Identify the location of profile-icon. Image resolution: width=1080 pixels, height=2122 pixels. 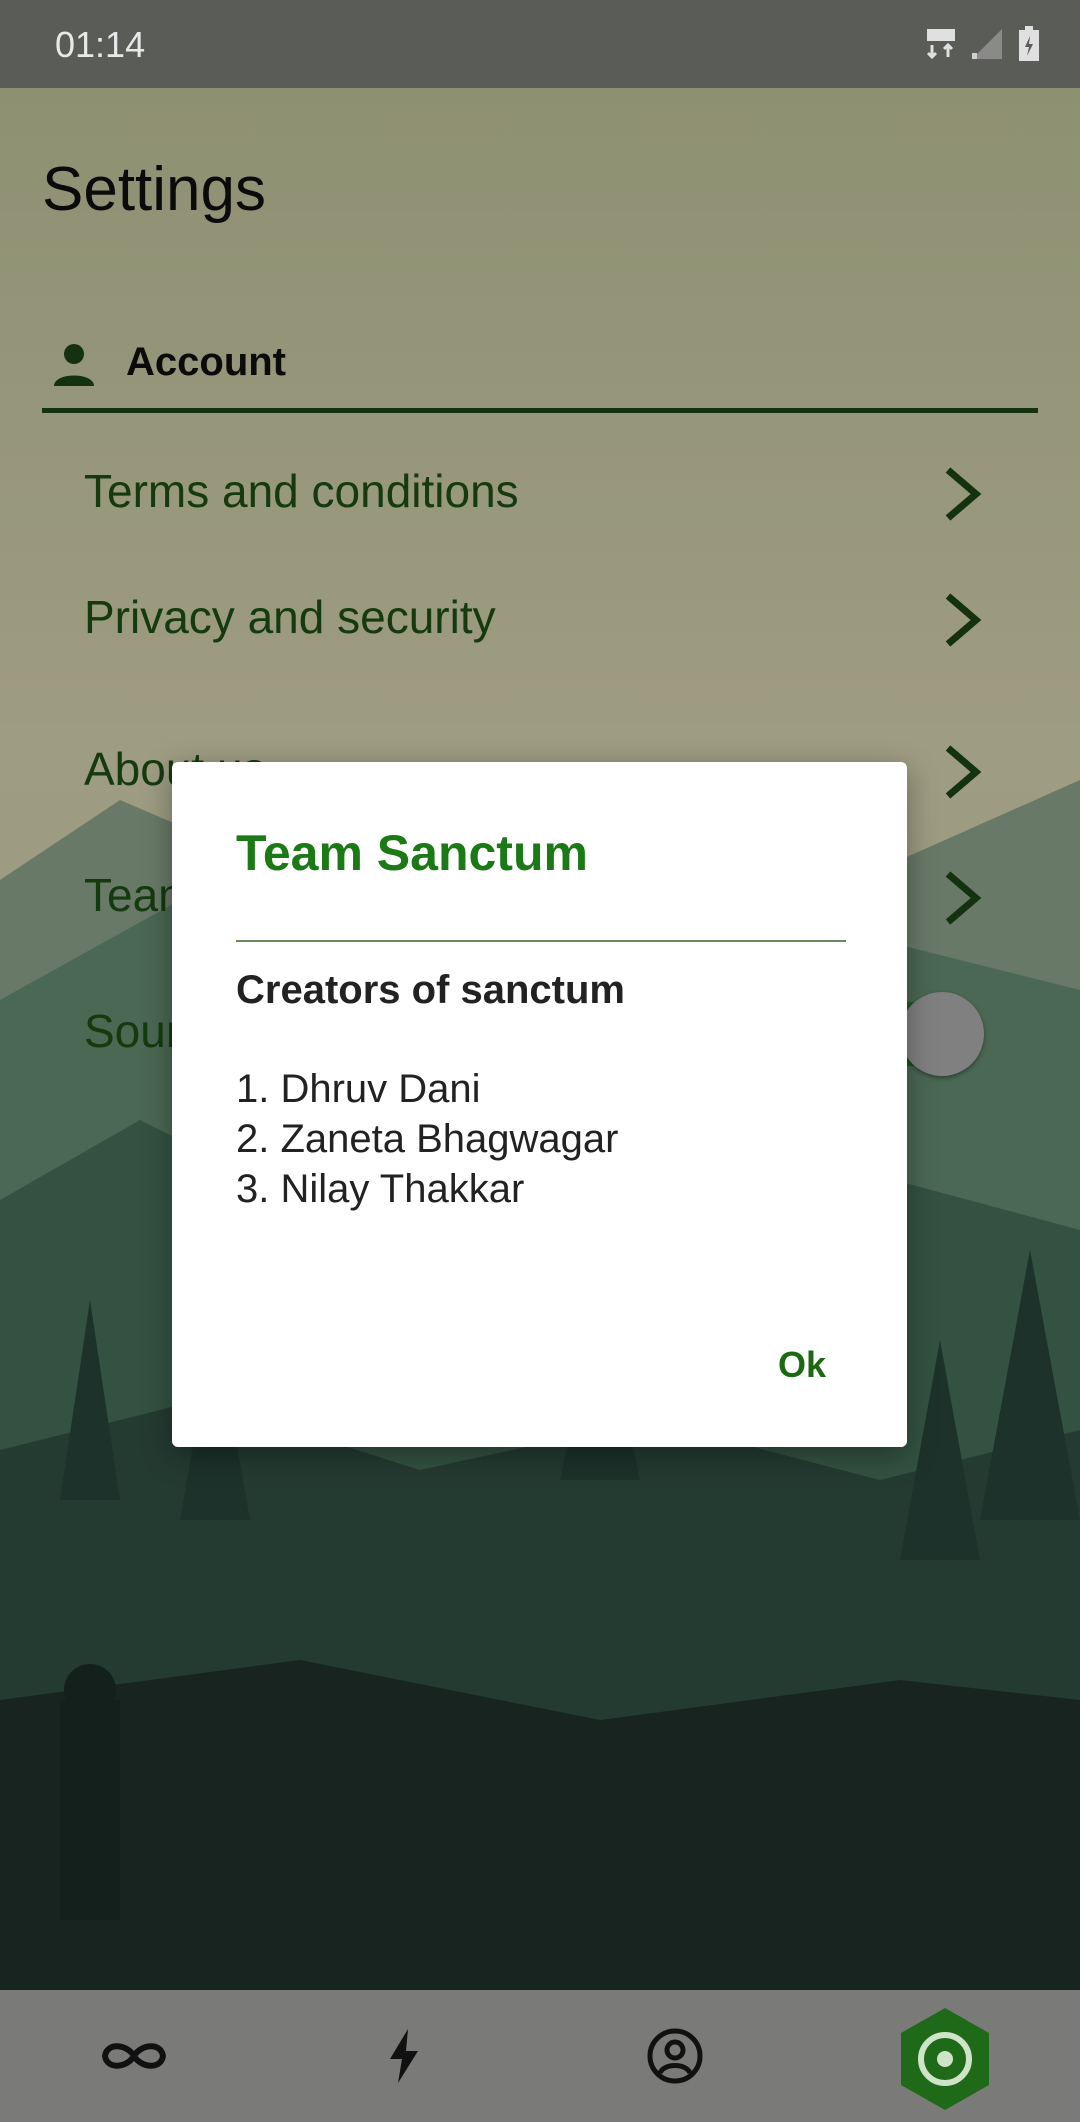
(675, 2058).